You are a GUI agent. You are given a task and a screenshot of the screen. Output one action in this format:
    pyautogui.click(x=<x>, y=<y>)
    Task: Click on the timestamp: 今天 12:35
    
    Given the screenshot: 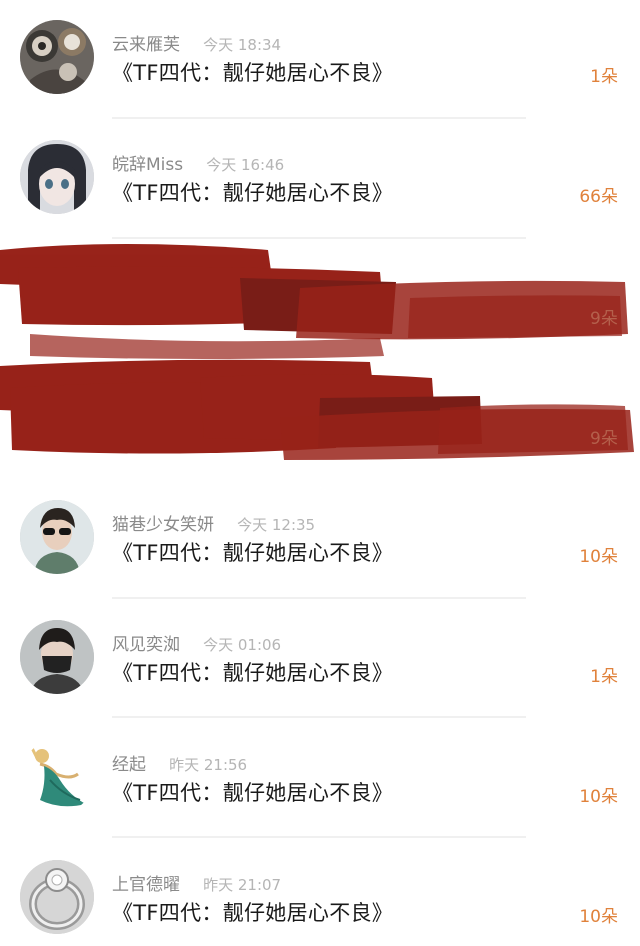 What is the action you would take?
    pyautogui.click(x=276, y=525)
    